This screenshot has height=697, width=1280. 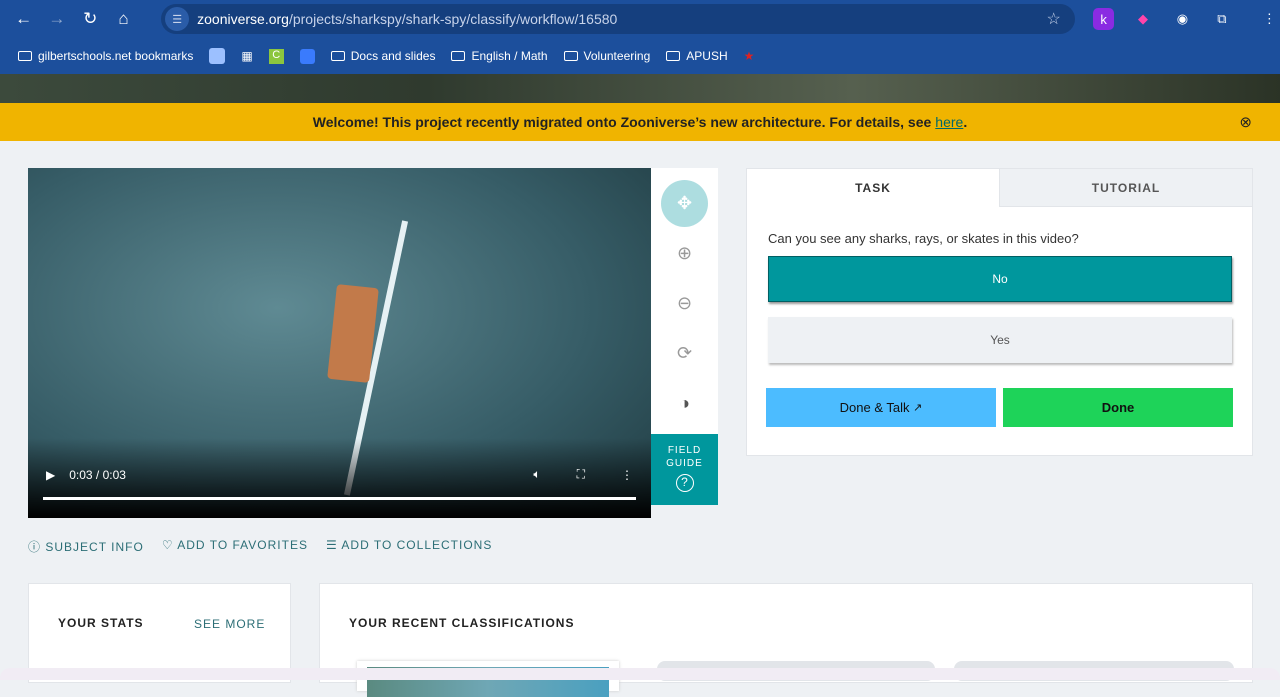 I want to click on bookmark-star-icon: ☆, so click(x=1054, y=19).